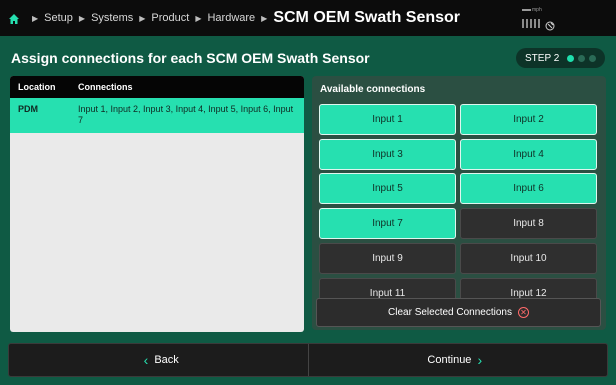 The height and width of the screenshot is (385, 616). I want to click on connection-button: Input 7, so click(387, 224).